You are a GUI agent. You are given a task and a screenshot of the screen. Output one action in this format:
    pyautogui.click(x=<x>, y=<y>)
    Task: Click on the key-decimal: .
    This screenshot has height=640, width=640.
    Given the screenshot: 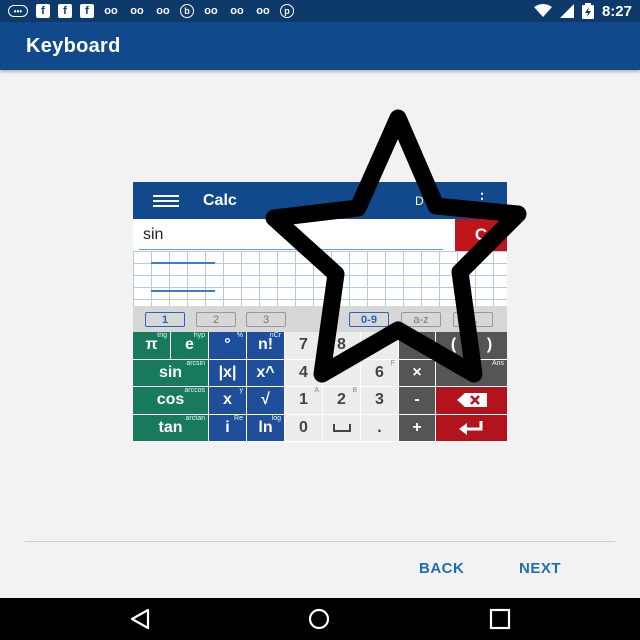 What is the action you would take?
    pyautogui.click(x=379, y=427)
    